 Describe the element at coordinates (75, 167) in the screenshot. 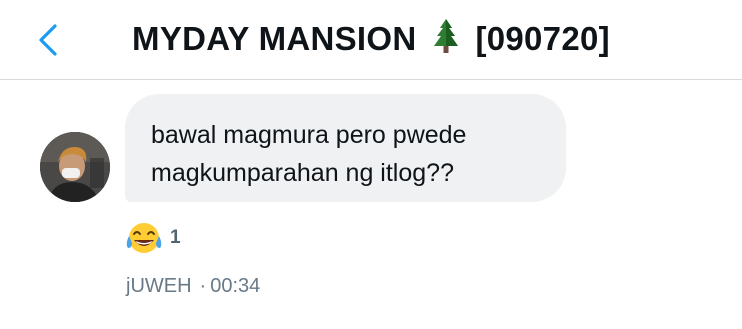

I see `avatar` at that location.